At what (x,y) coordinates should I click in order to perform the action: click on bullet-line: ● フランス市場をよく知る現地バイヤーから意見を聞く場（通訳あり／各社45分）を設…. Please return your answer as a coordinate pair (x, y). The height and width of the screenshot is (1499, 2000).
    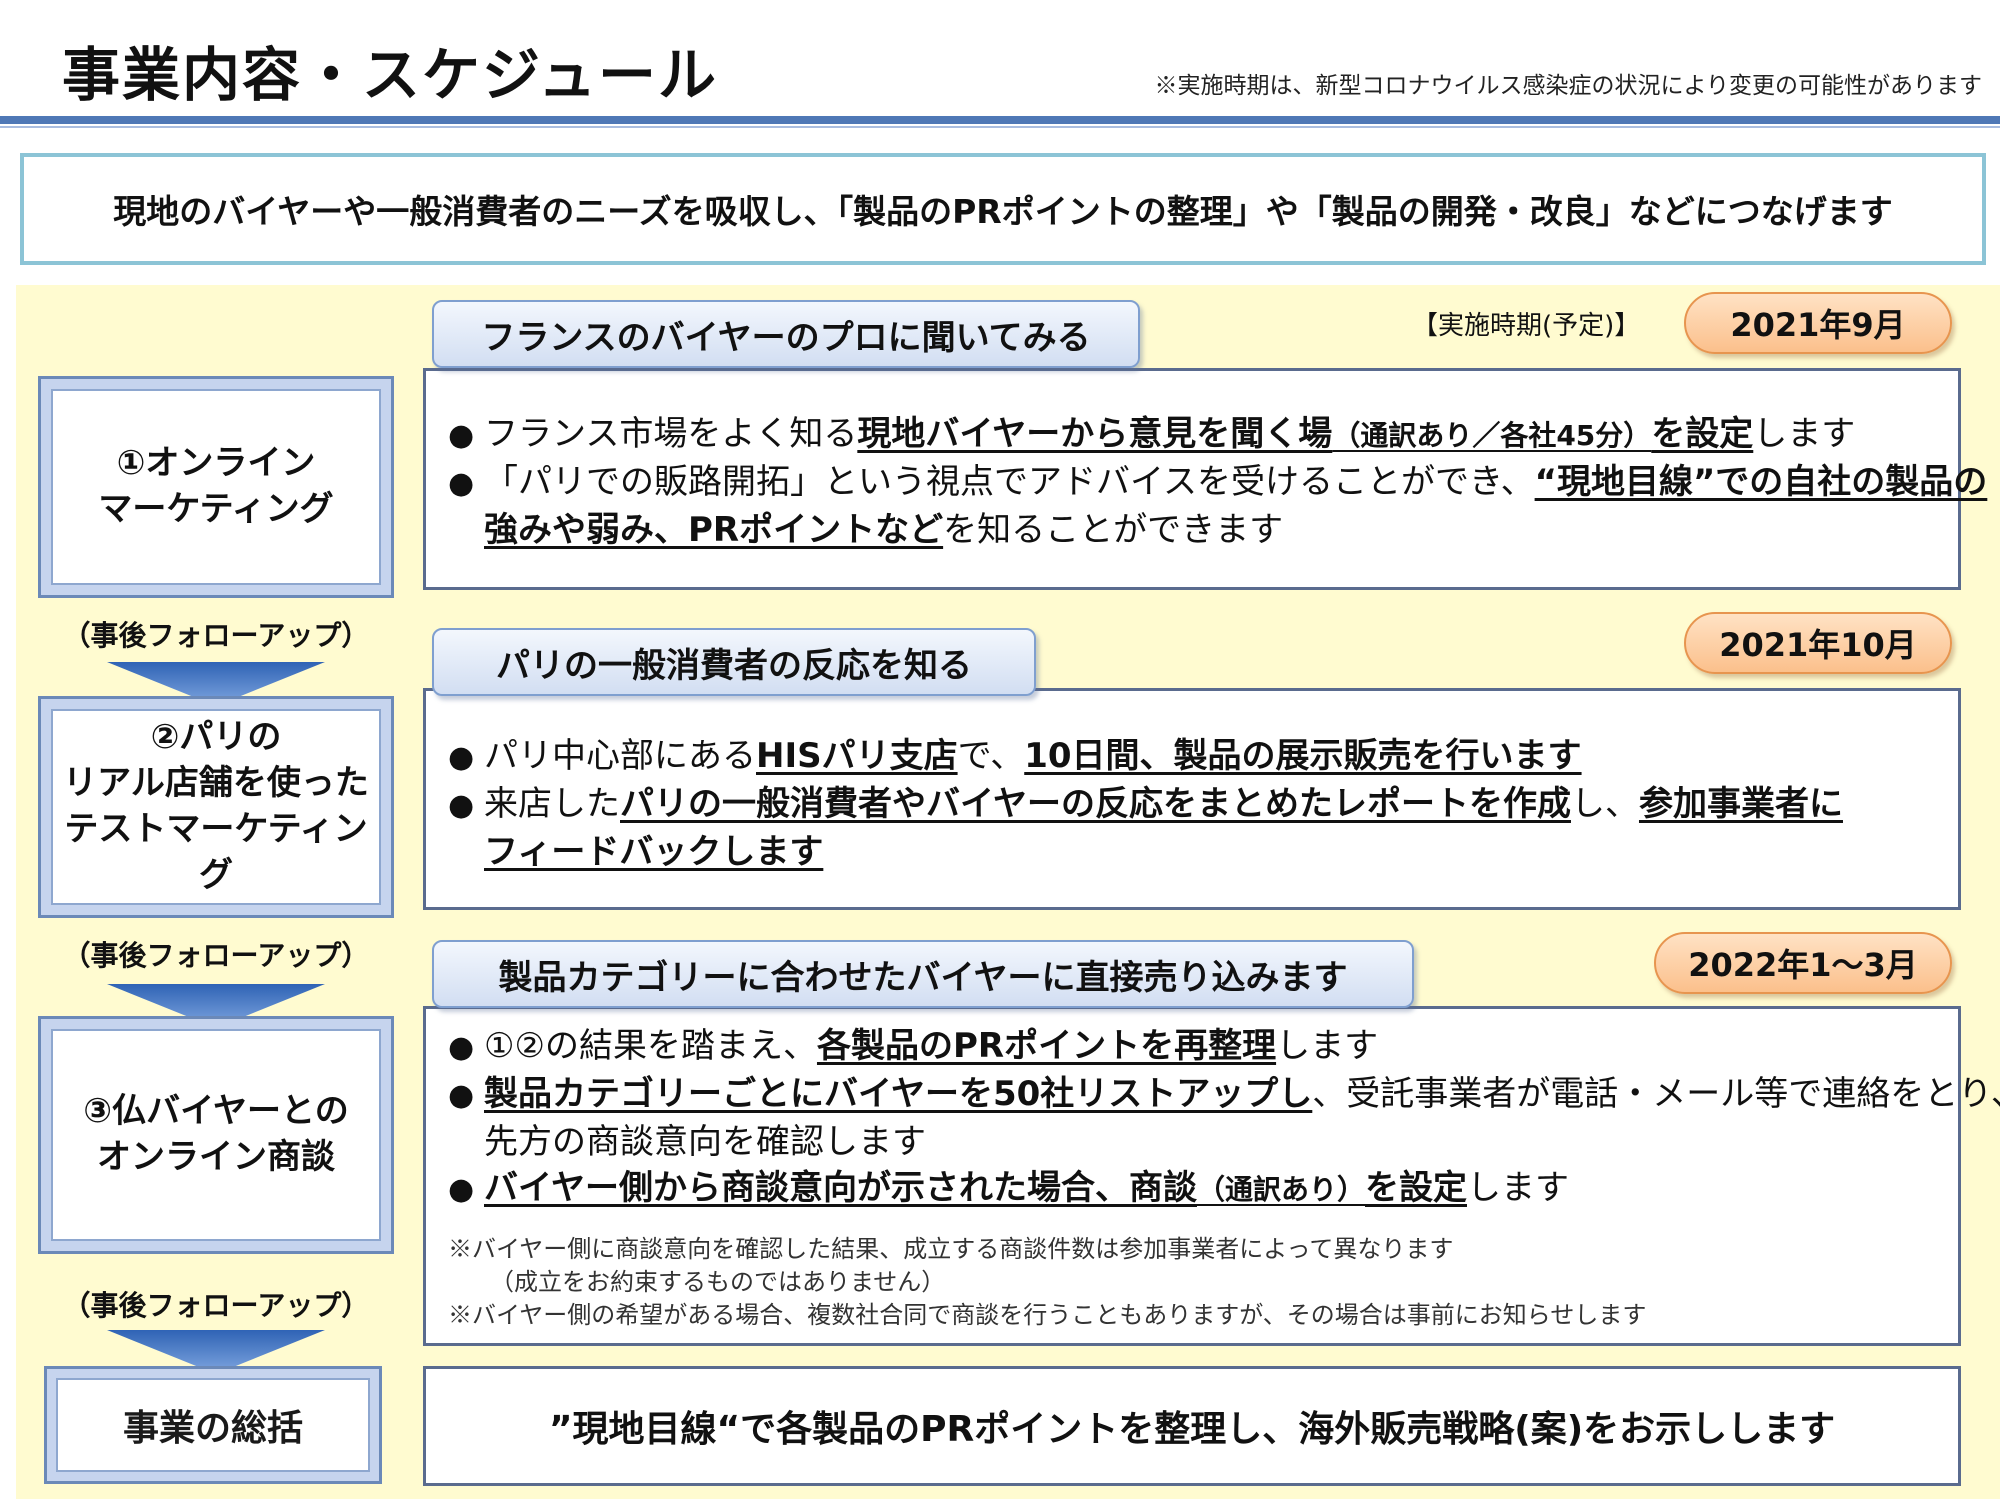
    Looking at the image, I should click on (1192, 435).